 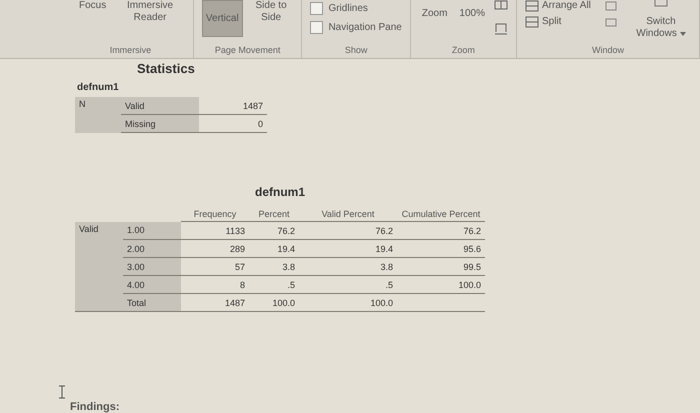 What do you see at coordinates (660, 28) in the screenshot?
I see `switch-windows-button: Switch Windows` at bounding box center [660, 28].